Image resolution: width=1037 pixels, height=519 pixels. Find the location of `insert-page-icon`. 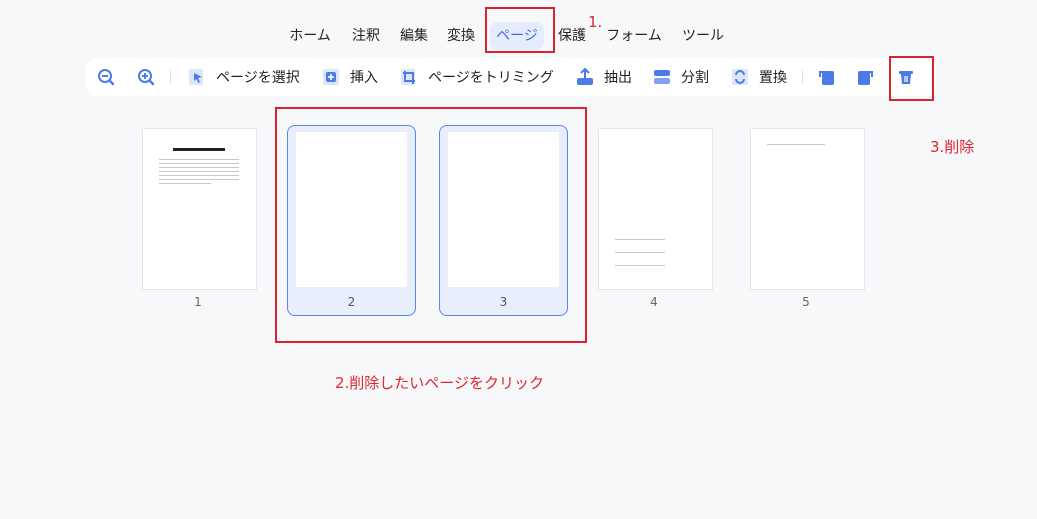

insert-page-icon is located at coordinates (331, 77).